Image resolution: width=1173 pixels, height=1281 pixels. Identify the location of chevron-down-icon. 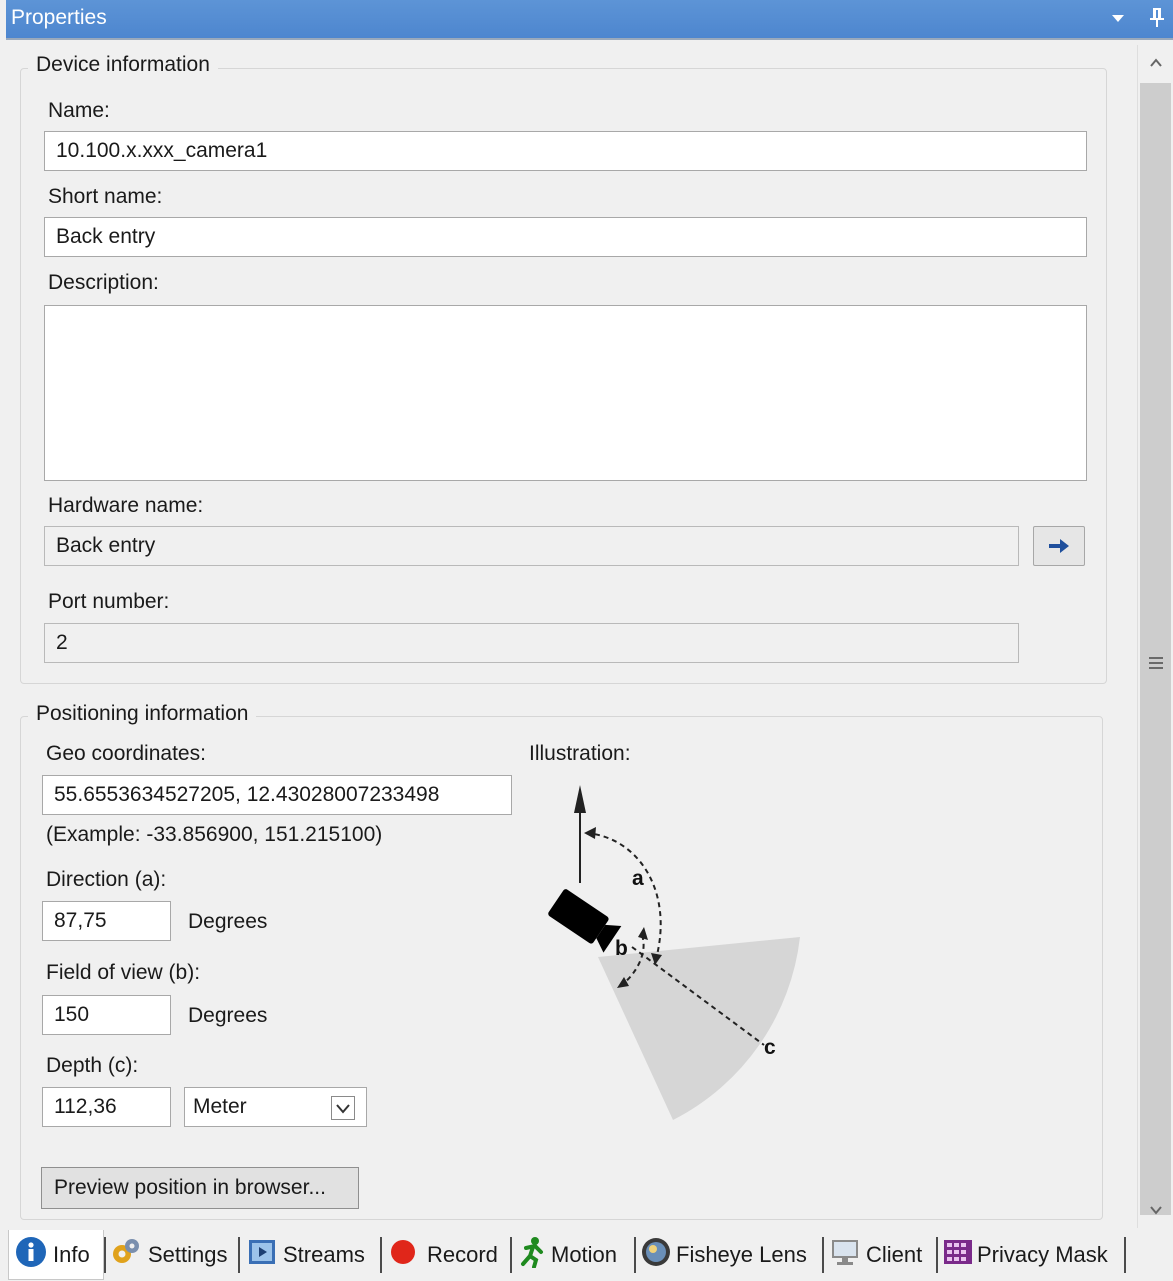
(343, 1108).